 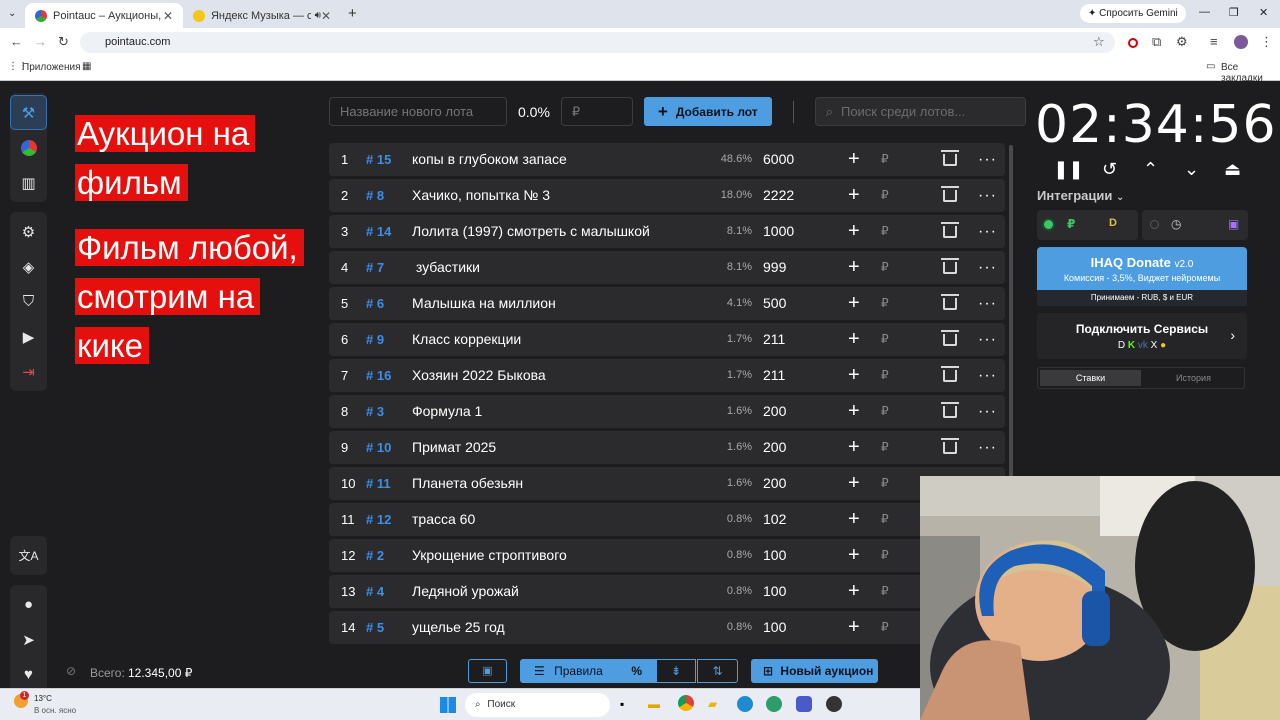 What do you see at coordinates (28, 182) in the screenshot?
I see `sidebar-item-stats: ▥` at bounding box center [28, 182].